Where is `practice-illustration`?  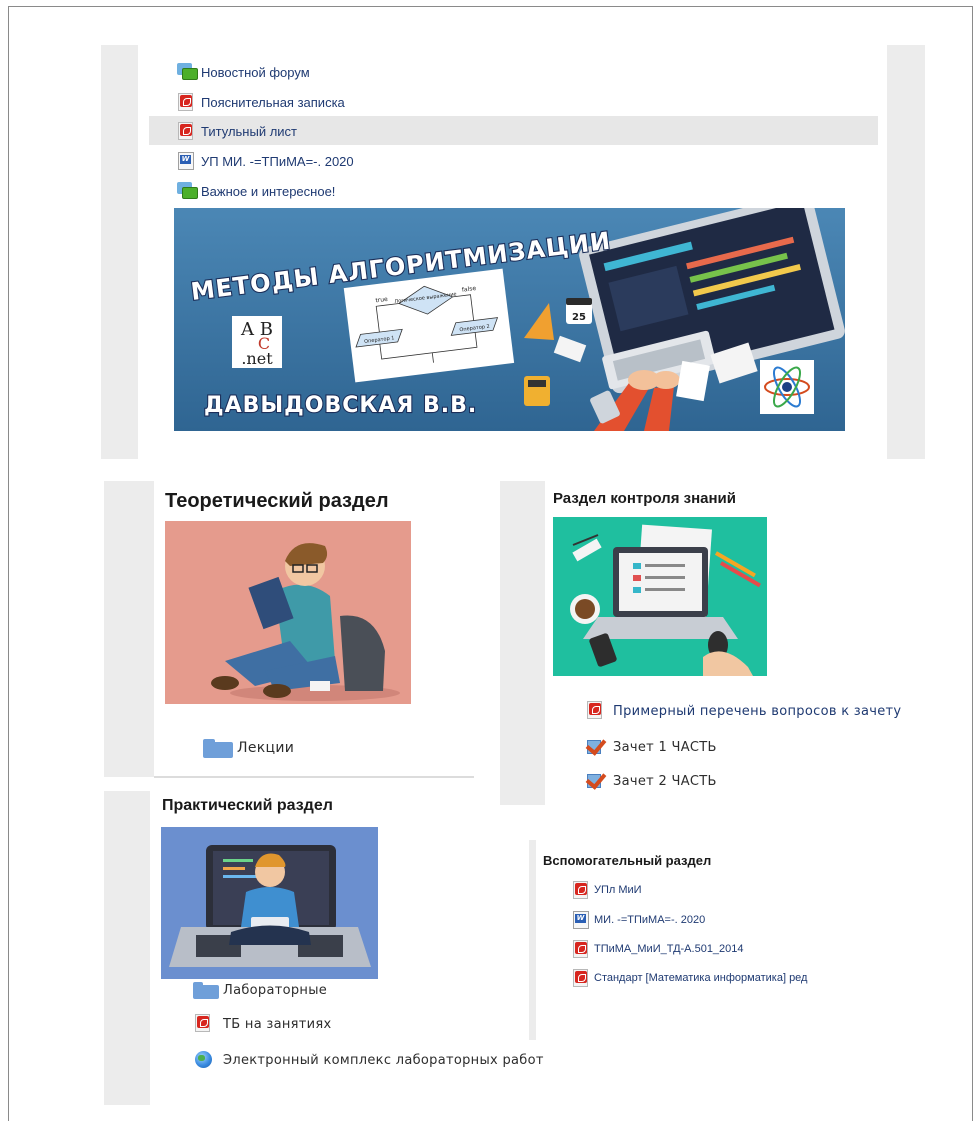
practice-illustration is located at coordinates (269, 903).